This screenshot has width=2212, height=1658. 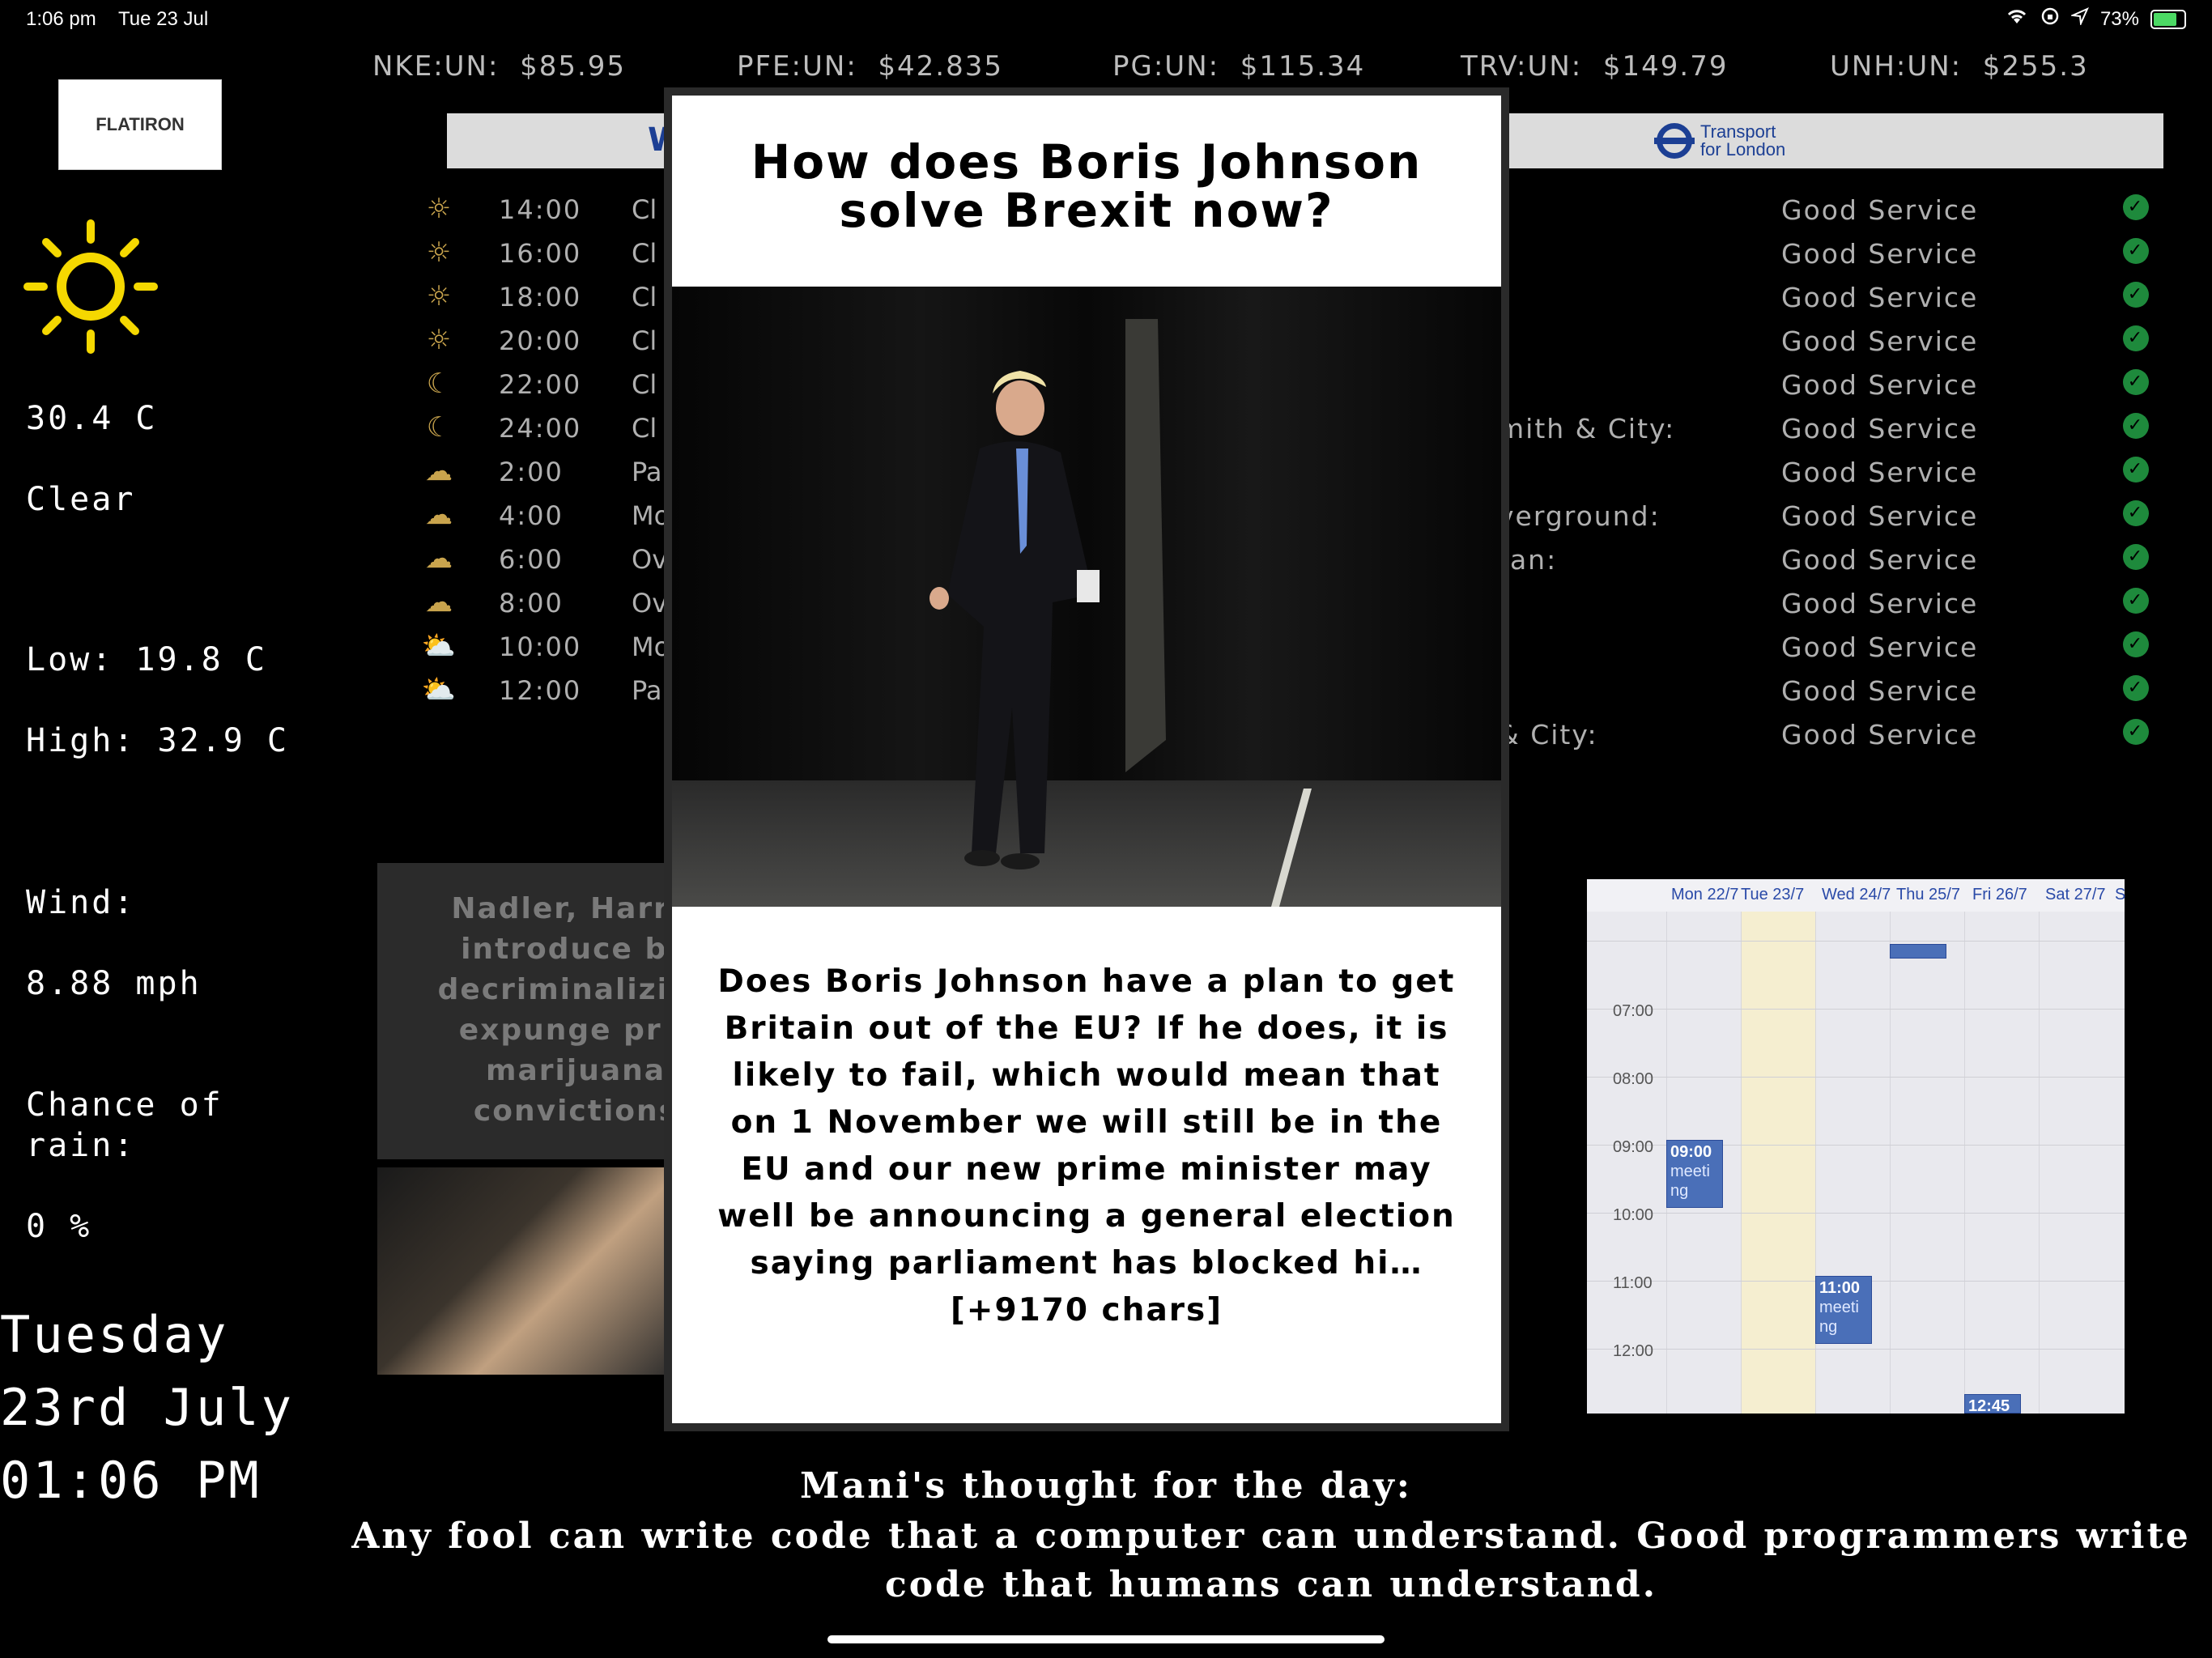 I want to click on status-bar: 1:06 pm Tue 23 Jul 73%, so click(x=1106, y=19).